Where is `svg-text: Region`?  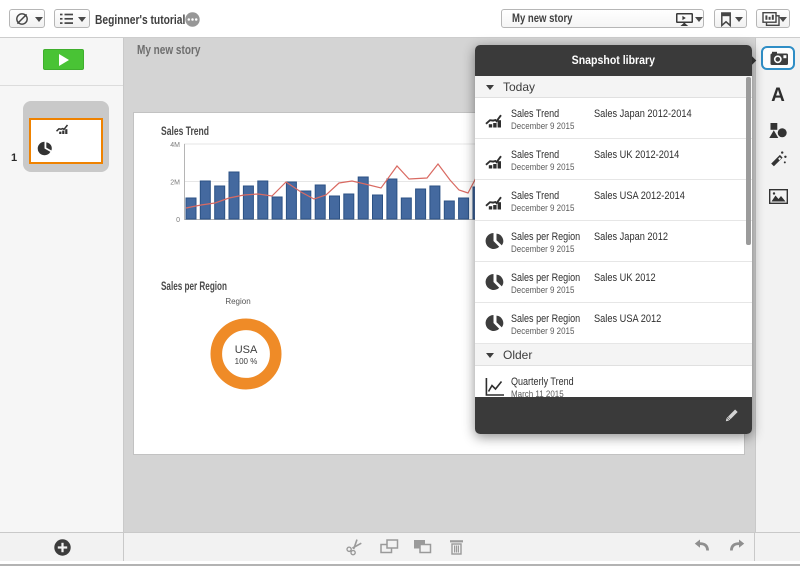
svg-text: Region is located at coordinates (237, 301).